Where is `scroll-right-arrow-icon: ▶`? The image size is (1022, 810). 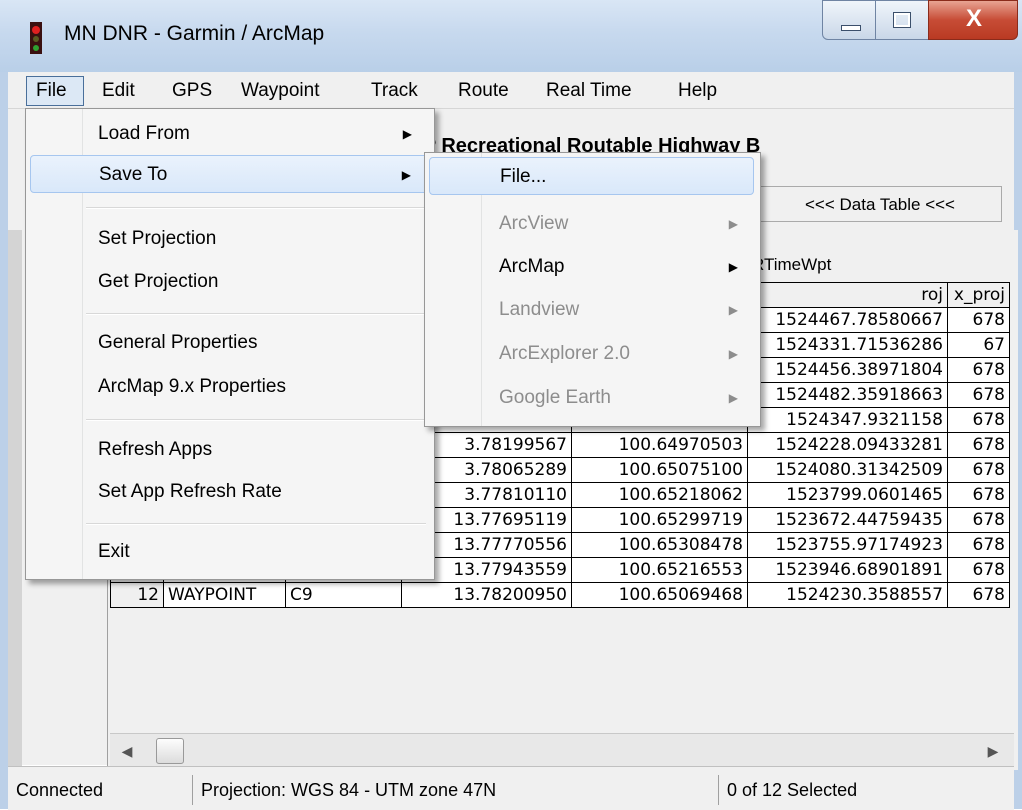 scroll-right-arrow-icon: ▶ is located at coordinates (993, 751).